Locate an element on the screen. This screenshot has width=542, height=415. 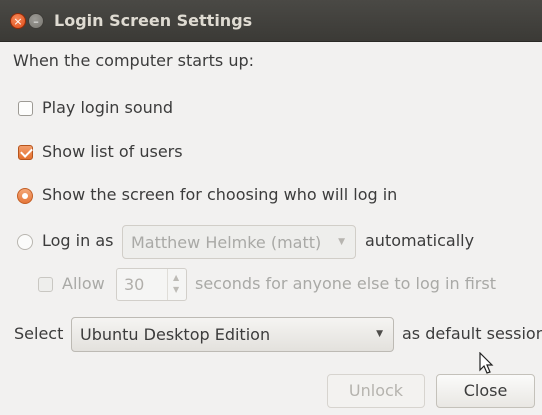
close-window-icon: × is located at coordinates (18, 21).